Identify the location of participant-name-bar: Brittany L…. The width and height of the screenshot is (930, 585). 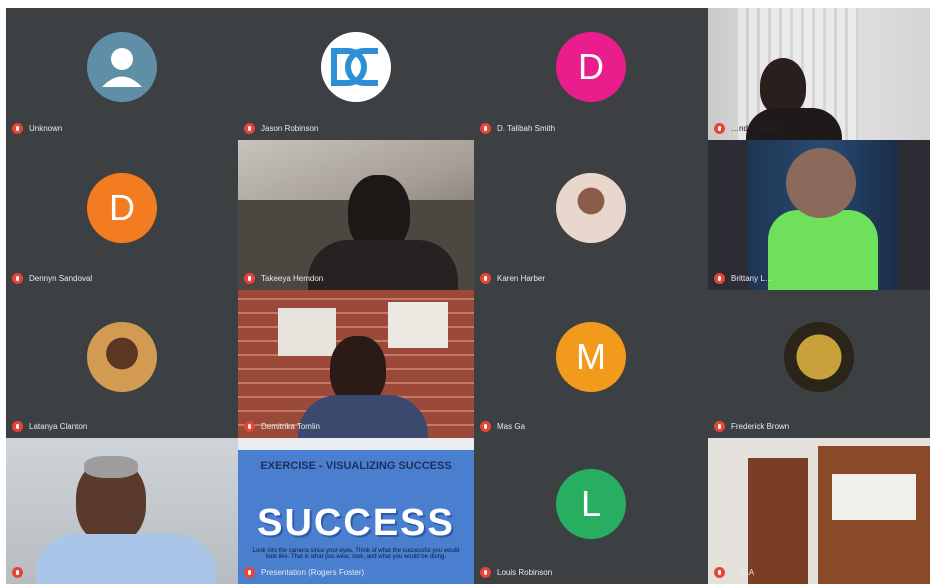
(743, 278).